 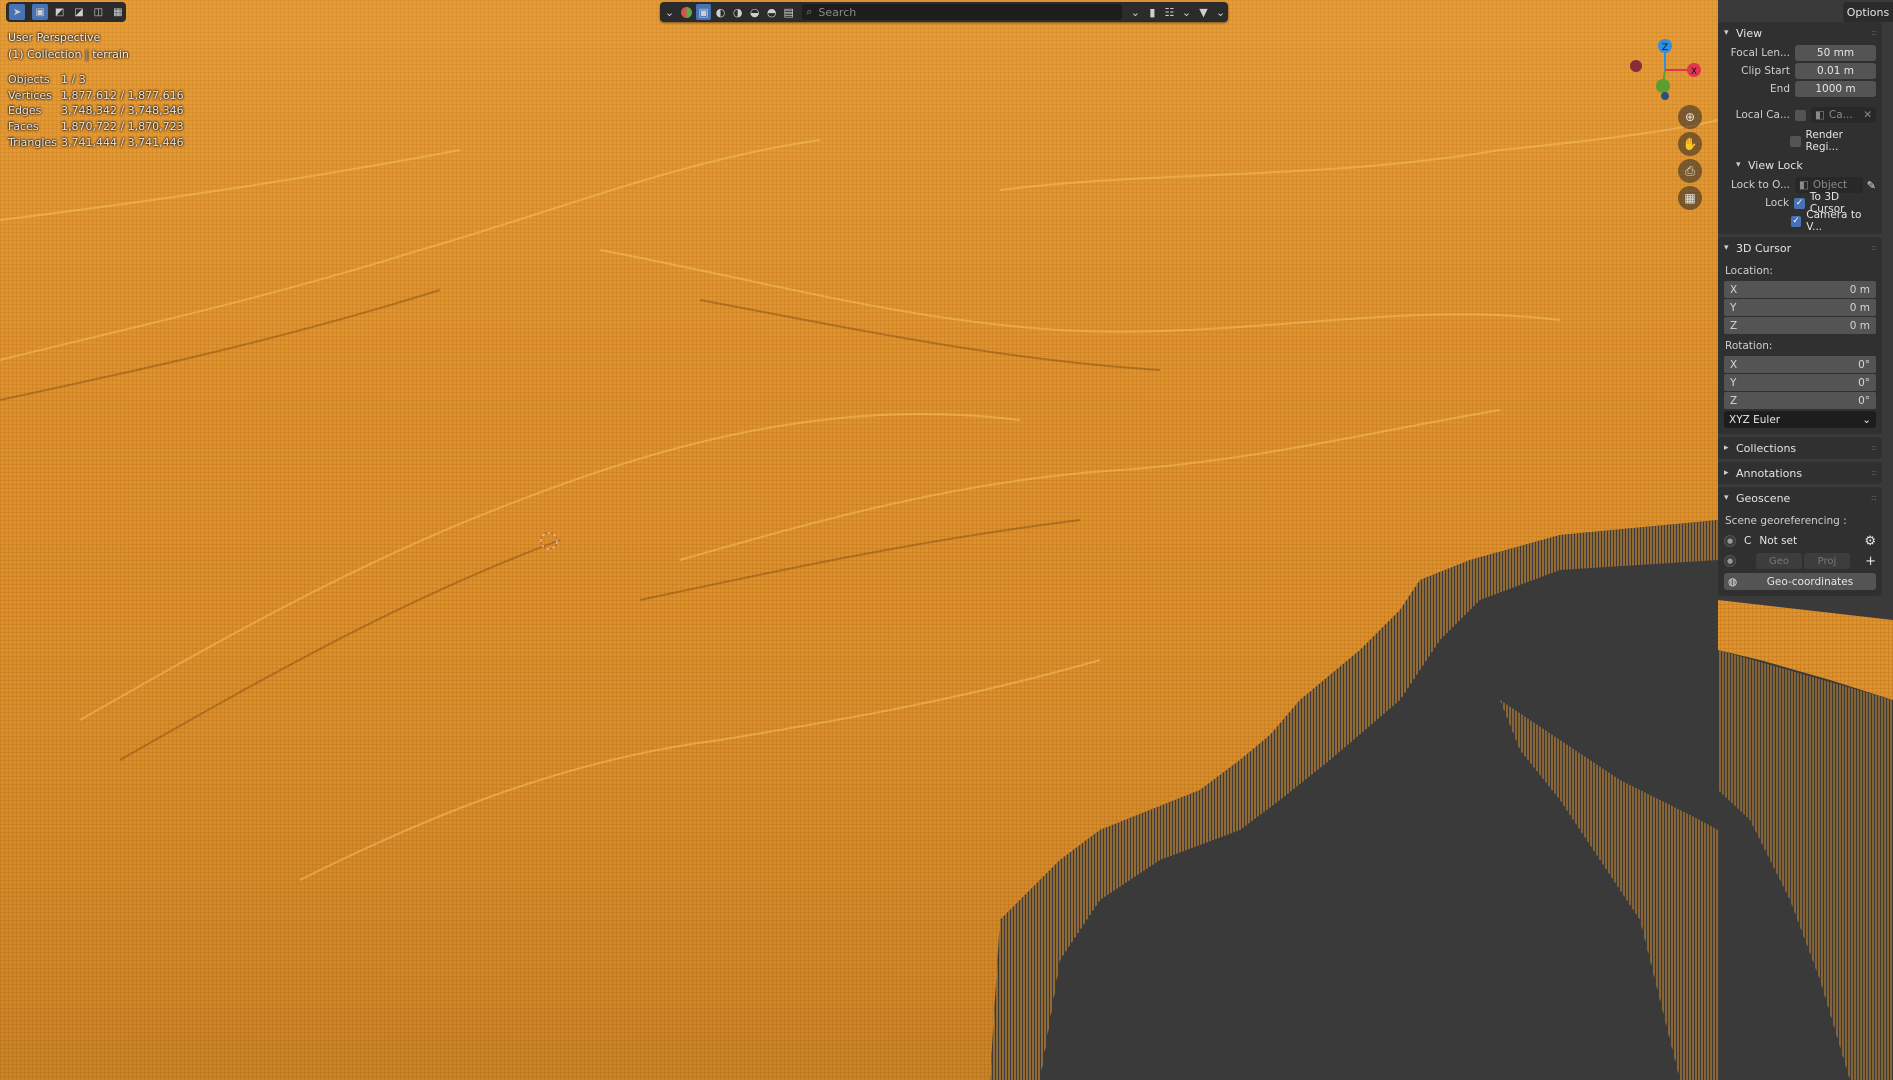 What do you see at coordinates (1169, 12) in the screenshot?
I see `display-mode-icon: ☷` at bounding box center [1169, 12].